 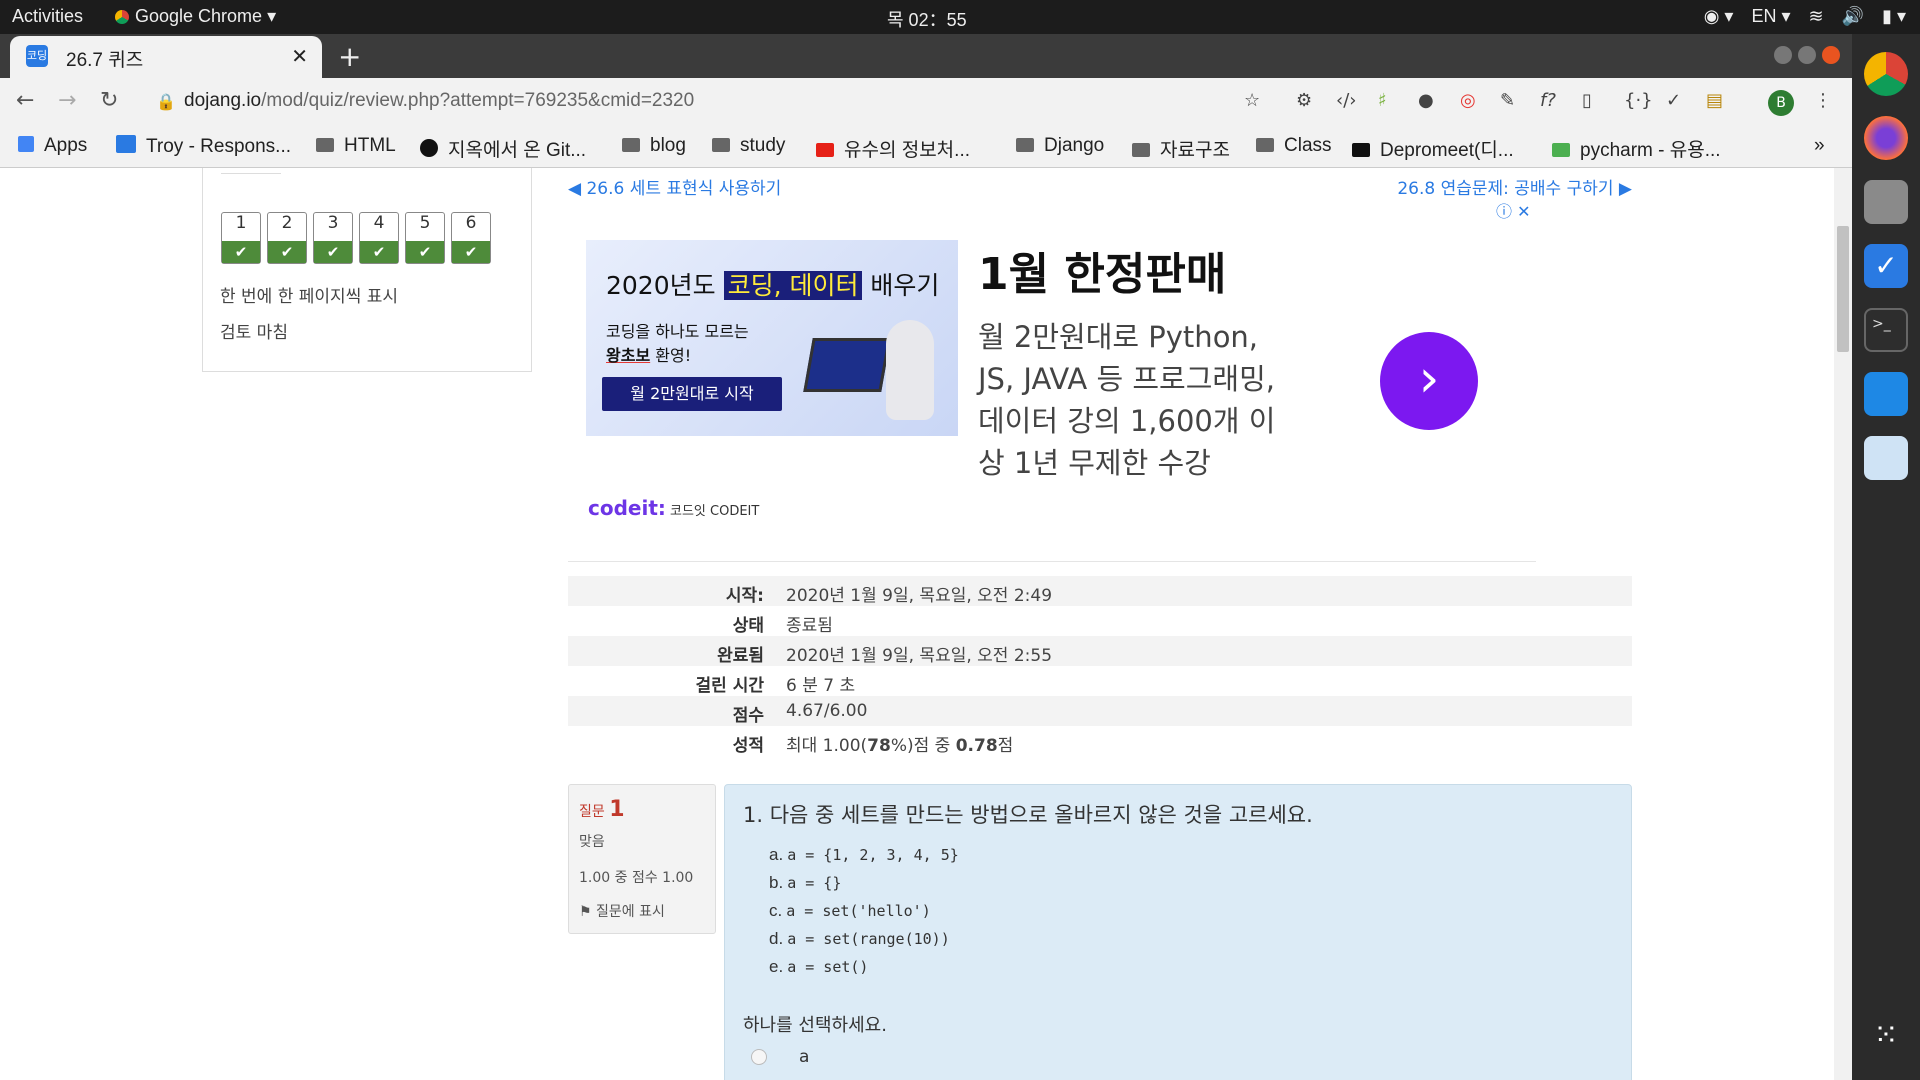 What do you see at coordinates (166, 57) in the screenshot?
I see `tab-active: 코딩 26.7 퀴즈 ✕` at bounding box center [166, 57].